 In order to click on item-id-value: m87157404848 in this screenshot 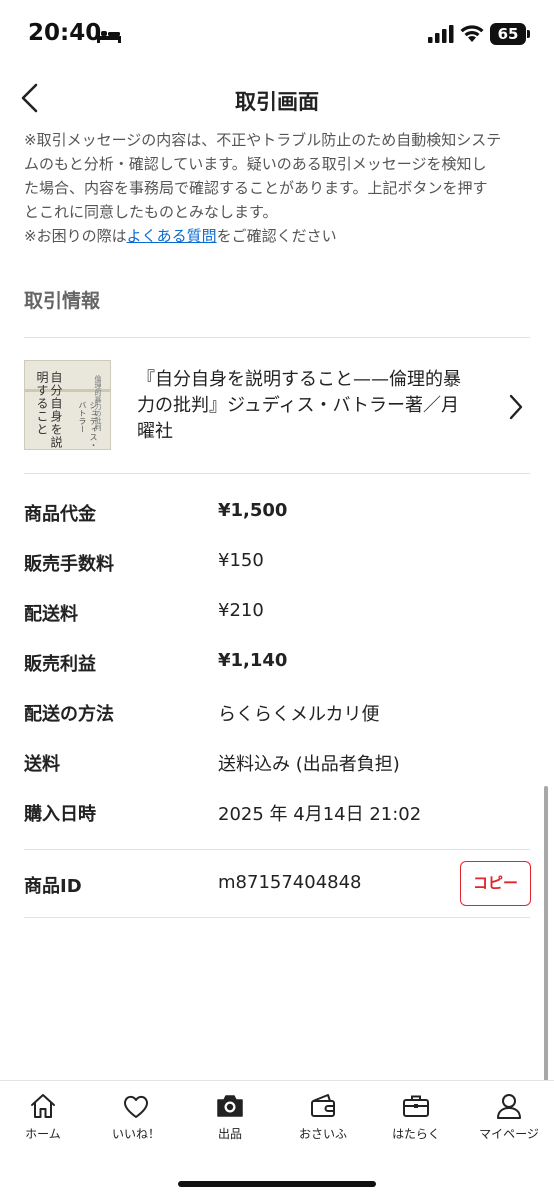, I will do `click(290, 882)`.